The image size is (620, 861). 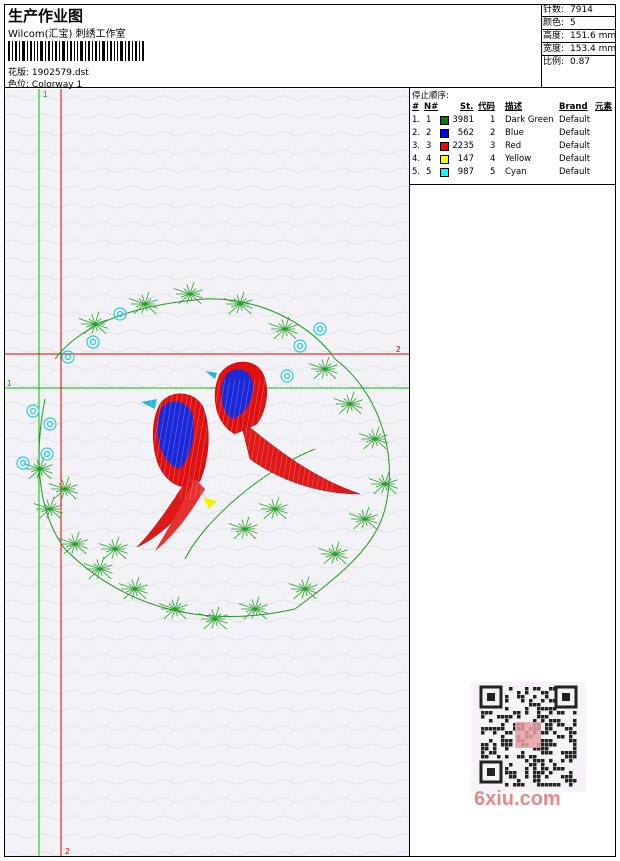 What do you see at coordinates (579, 37) in the screenshot?
I see `stat-height: 高度: 151.6 mm` at bounding box center [579, 37].